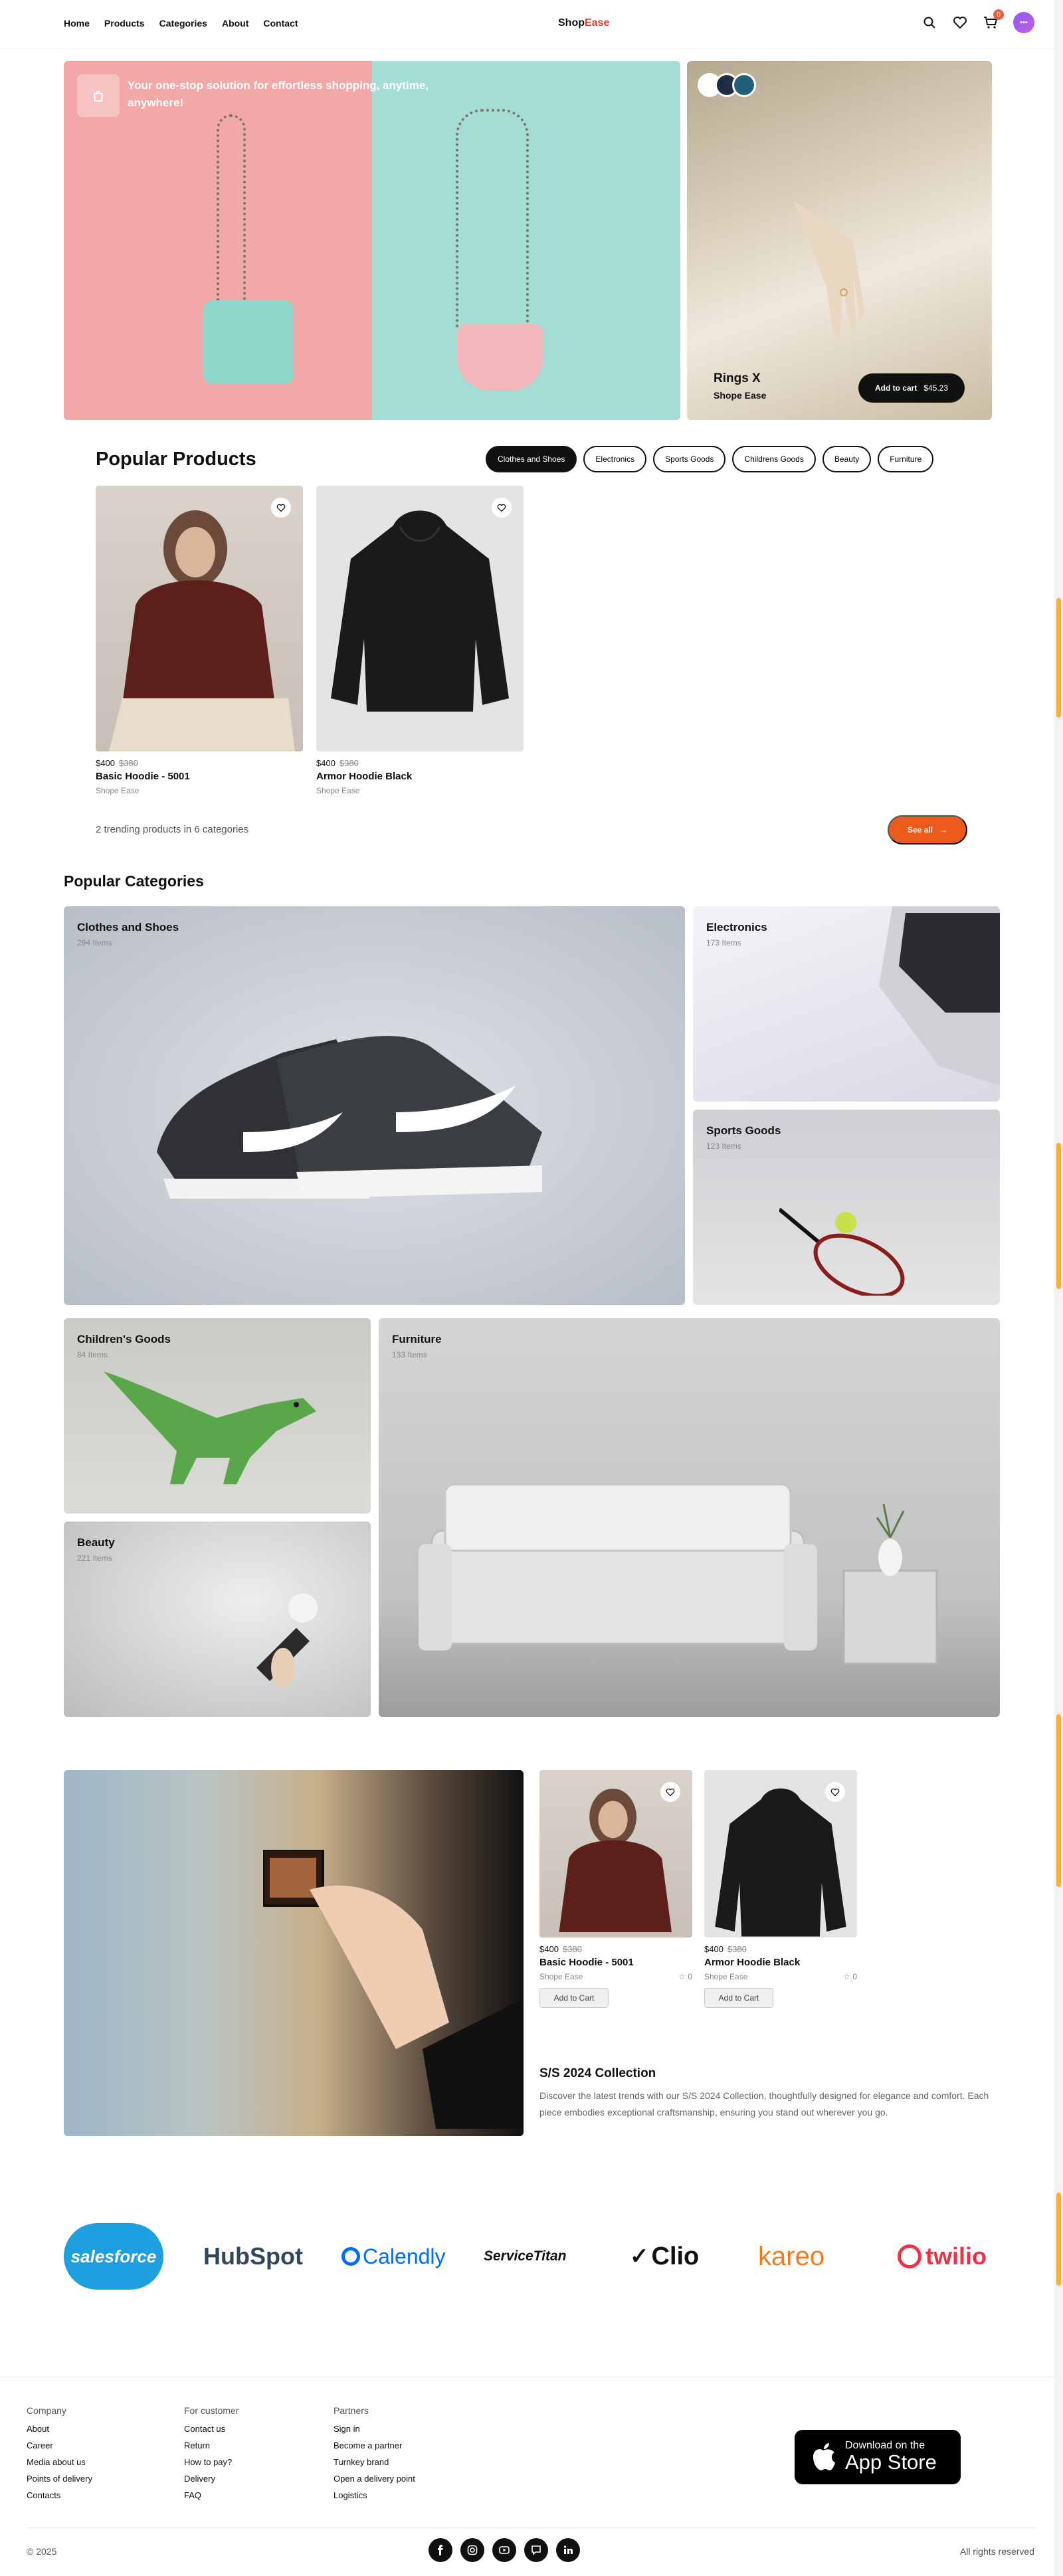 The width and height of the screenshot is (1063, 2576). I want to click on footer-link: Turnkey brand, so click(374, 2462).